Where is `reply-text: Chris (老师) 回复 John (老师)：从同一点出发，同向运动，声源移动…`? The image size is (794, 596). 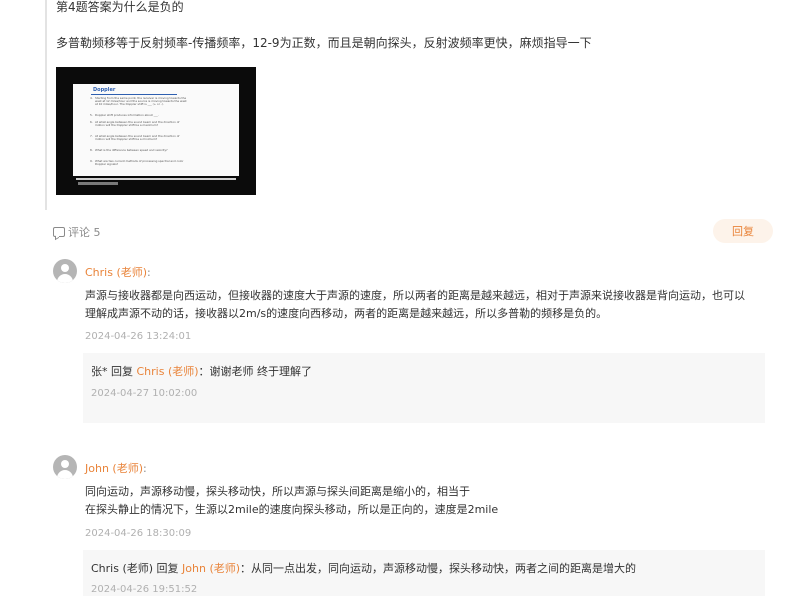 reply-text: Chris (老师) 回复 John (老师)：从同一点出发，同向运动，声源移动… is located at coordinates (364, 568).